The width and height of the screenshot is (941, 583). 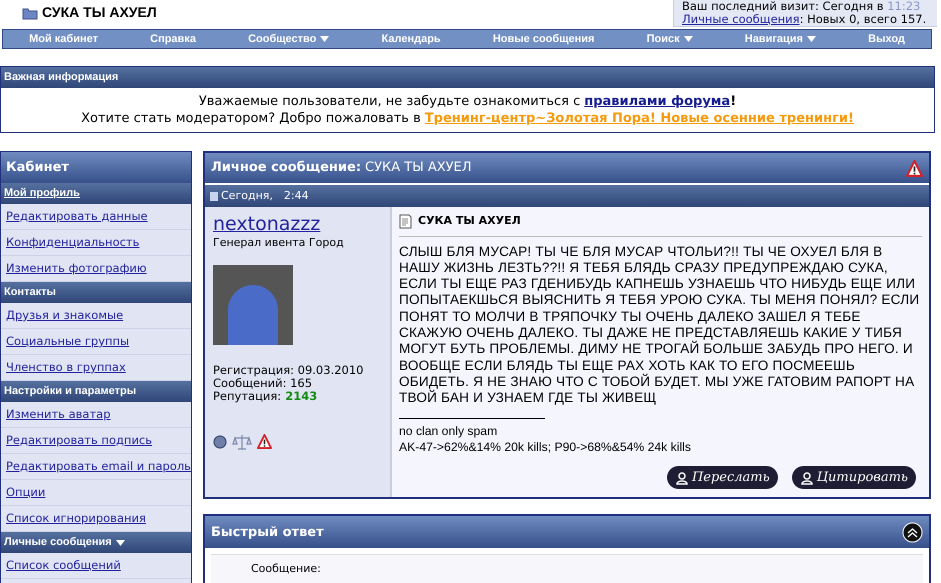 I want to click on sidebar-link: Список игнорирования, so click(x=76, y=519).